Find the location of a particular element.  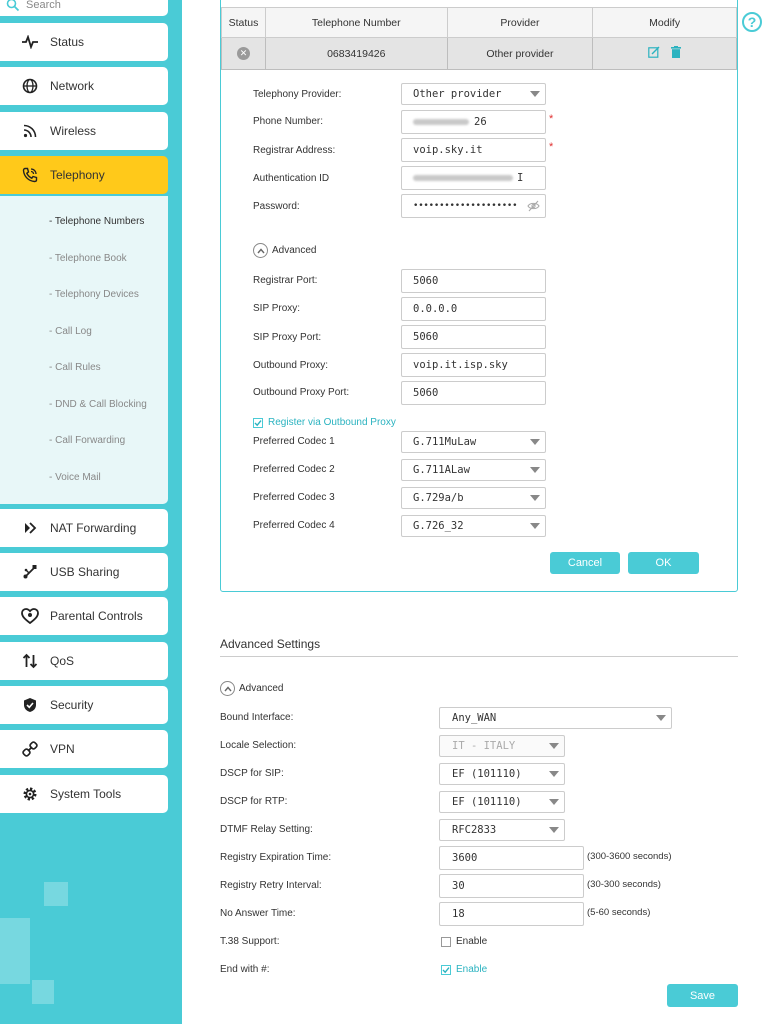

table-cell-status: ✕ is located at coordinates (243, 53).